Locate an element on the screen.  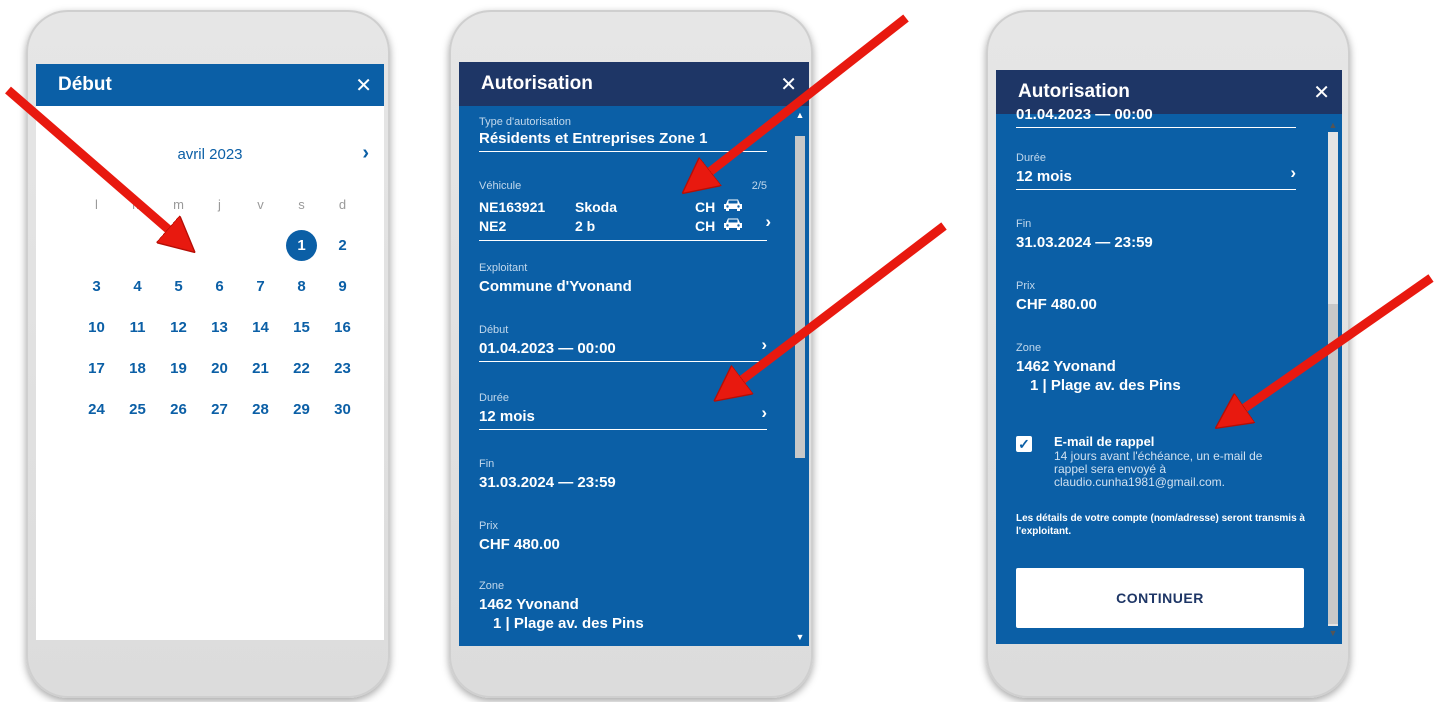
calendar-day: 23 is located at coordinates (342, 368).